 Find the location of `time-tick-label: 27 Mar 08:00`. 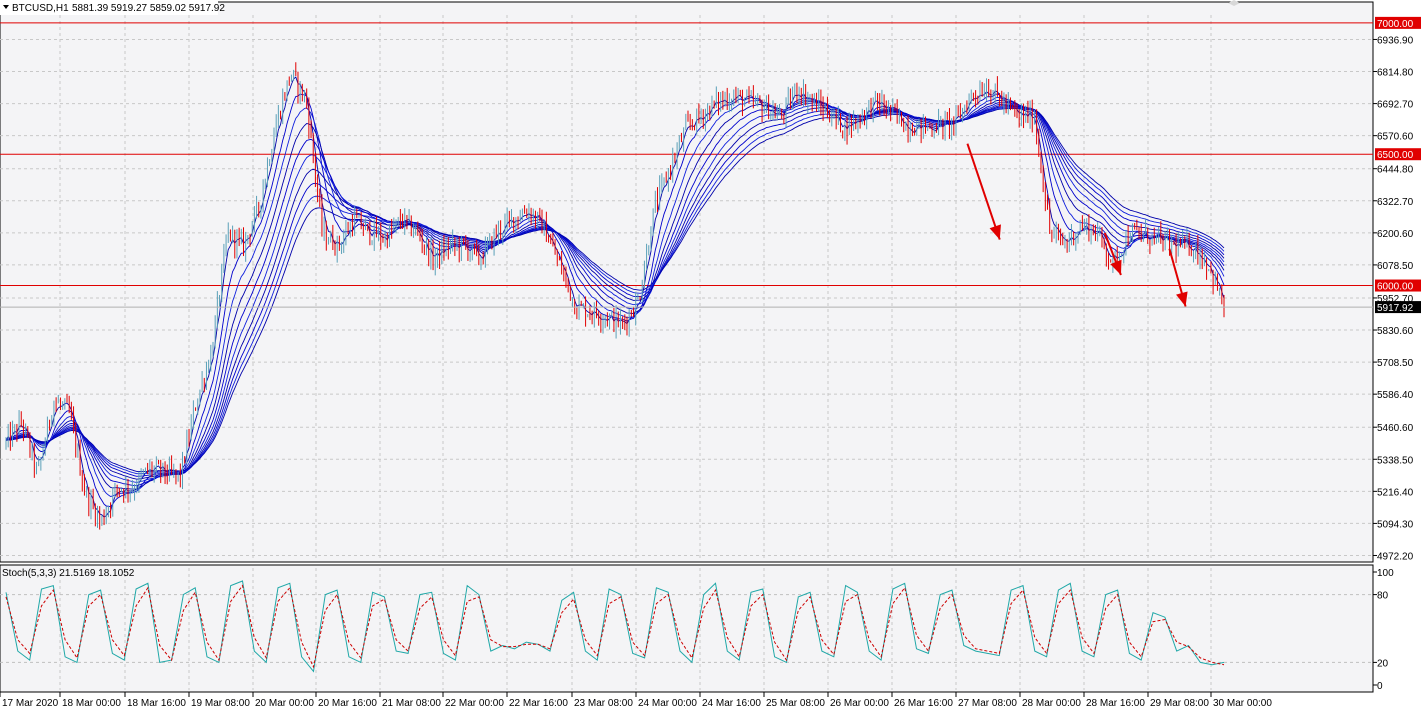

time-tick-label: 27 Mar 08:00 is located at coordinates (987, 703).